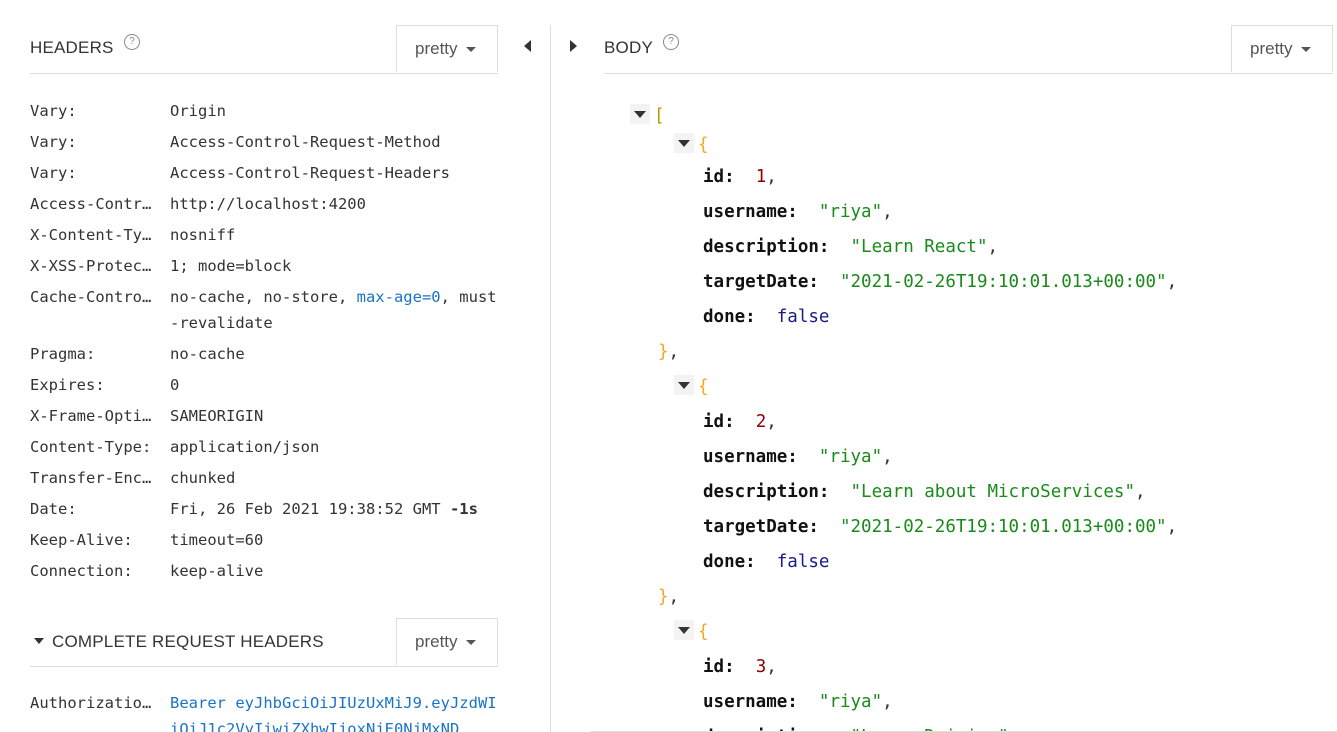  Describe the element at coordinates (335, 540) in the screenshot. I see `header-value: timeout=60` at that location.